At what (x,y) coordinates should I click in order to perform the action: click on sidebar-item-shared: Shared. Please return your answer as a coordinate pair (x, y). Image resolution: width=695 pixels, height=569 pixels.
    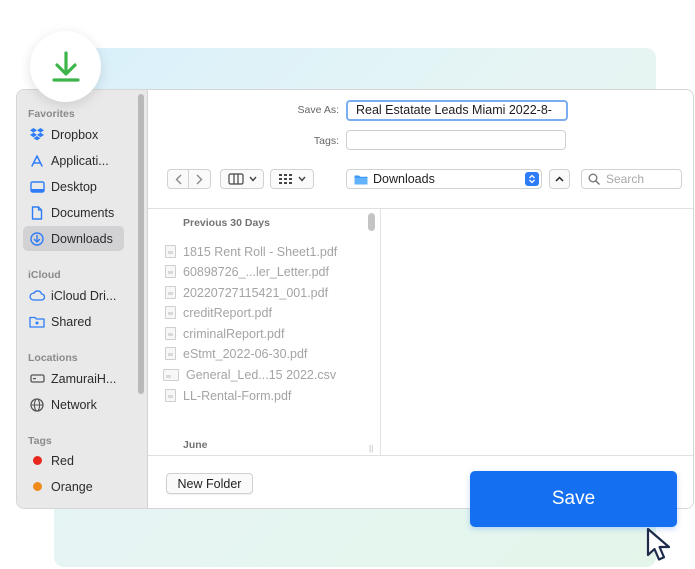
    Looking at the image, I should click on (73, 321).